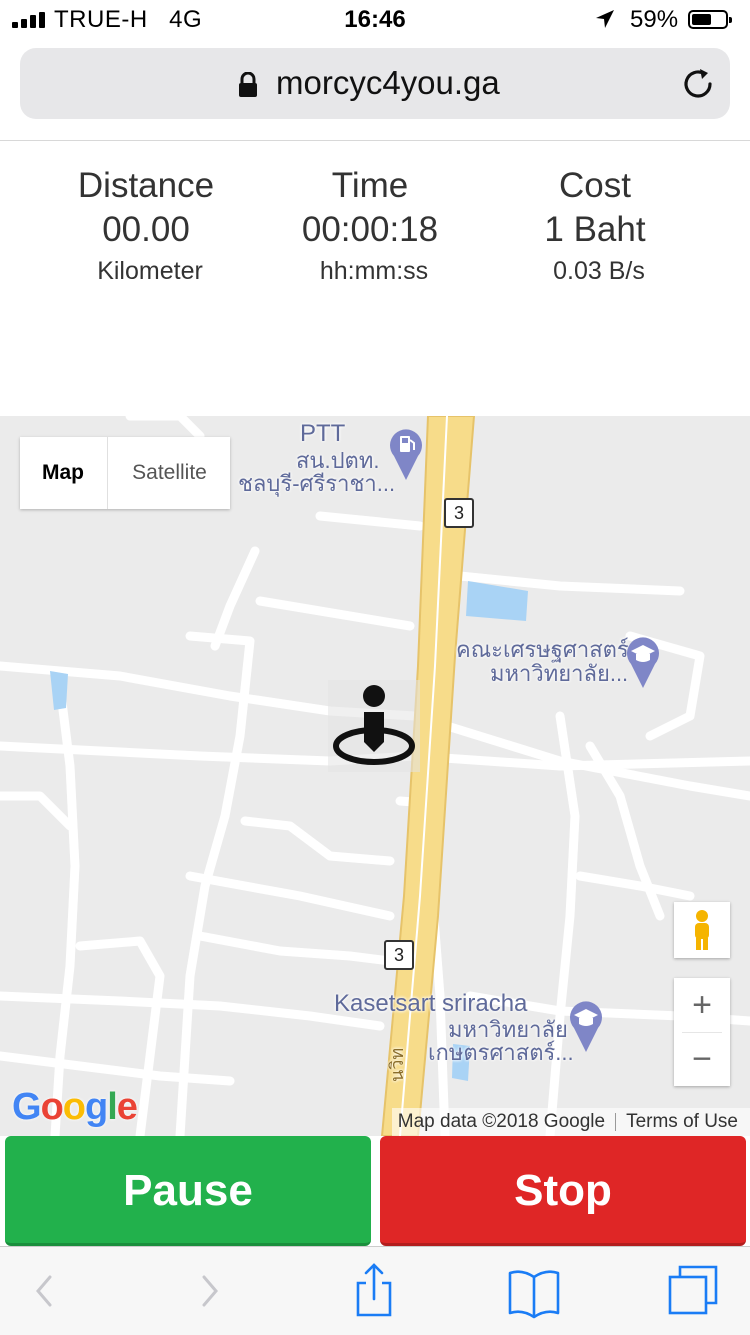 Image resolution: width=750 pixels, height=1335 pixels. Describe the element at coordinates (702, 1059) in the screenshot. I see `zoom-out-button: −` at that location.